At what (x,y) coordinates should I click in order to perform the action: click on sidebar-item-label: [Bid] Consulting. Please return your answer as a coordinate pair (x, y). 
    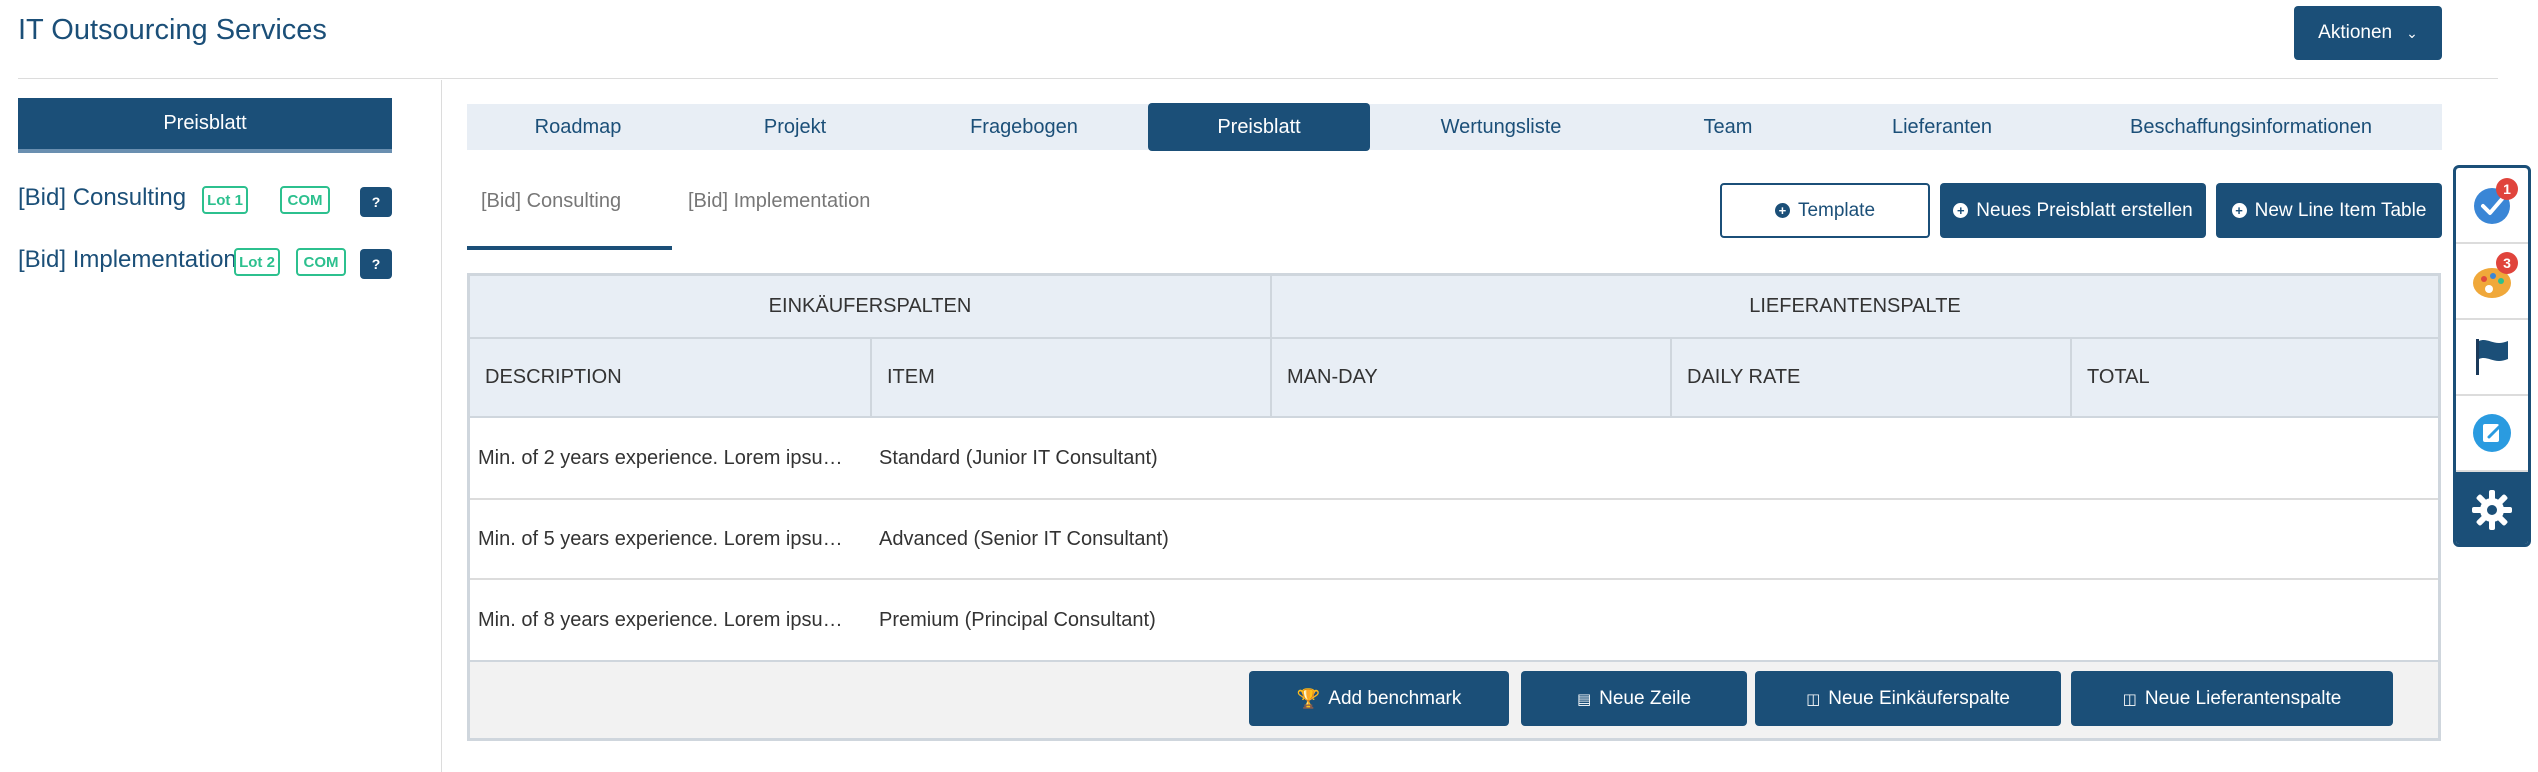
    Looking at the image, I should click on (102, 198).